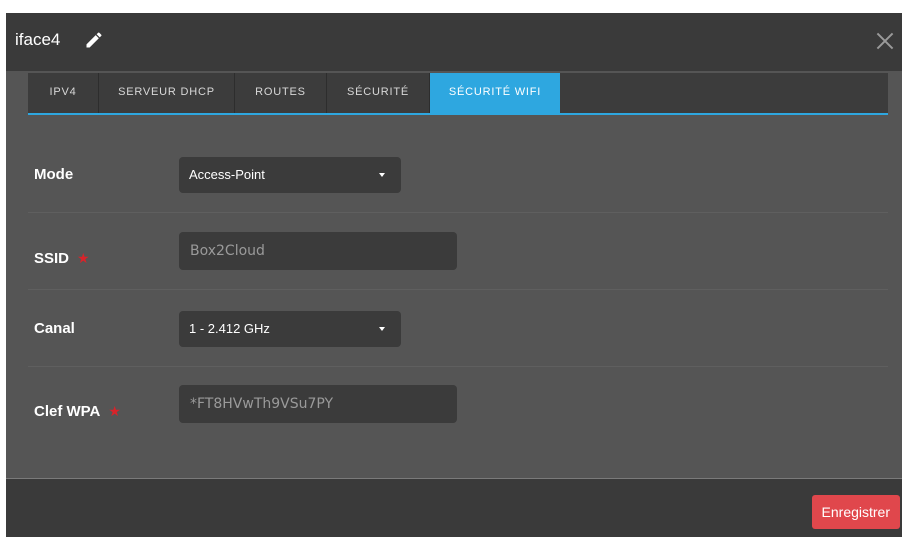 This screenshot has width=902, height=537. What do you see at coordinates (458, 328) in the screenshot?
I see `form-row-canal: Canal 1 - 2.412 GHz` at bounding box center [458, 328].